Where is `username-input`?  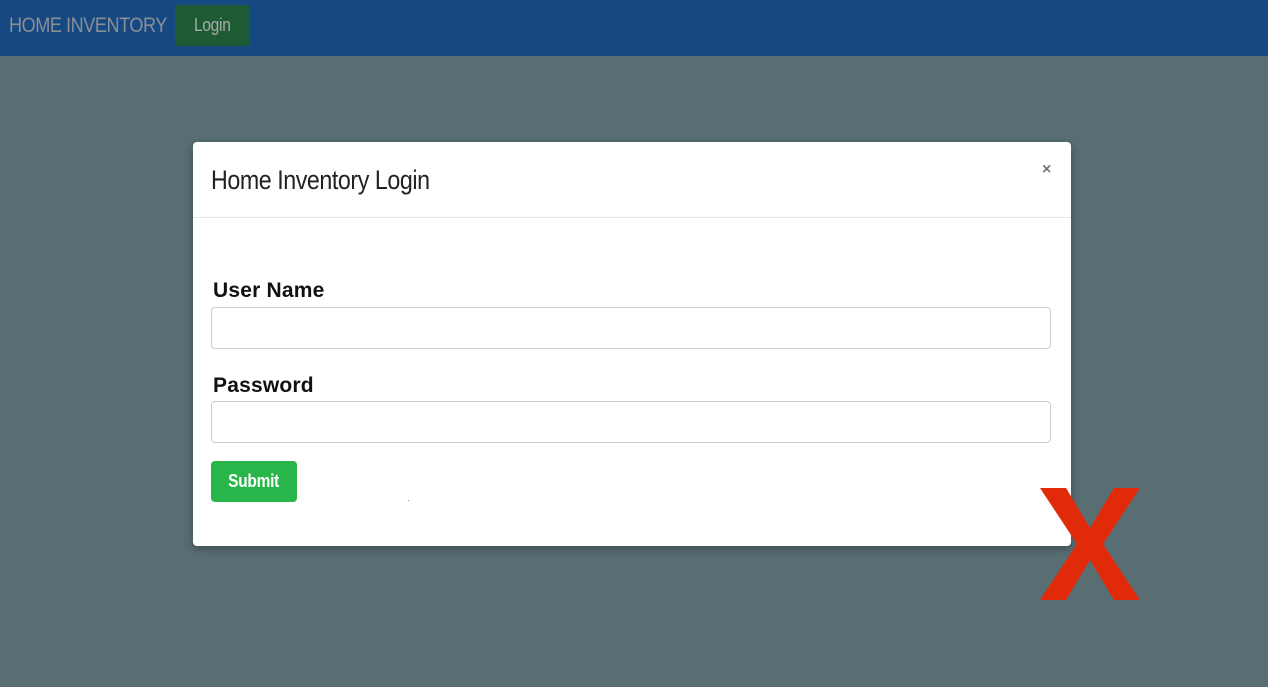 username-input is located at coordinates (631, 328).